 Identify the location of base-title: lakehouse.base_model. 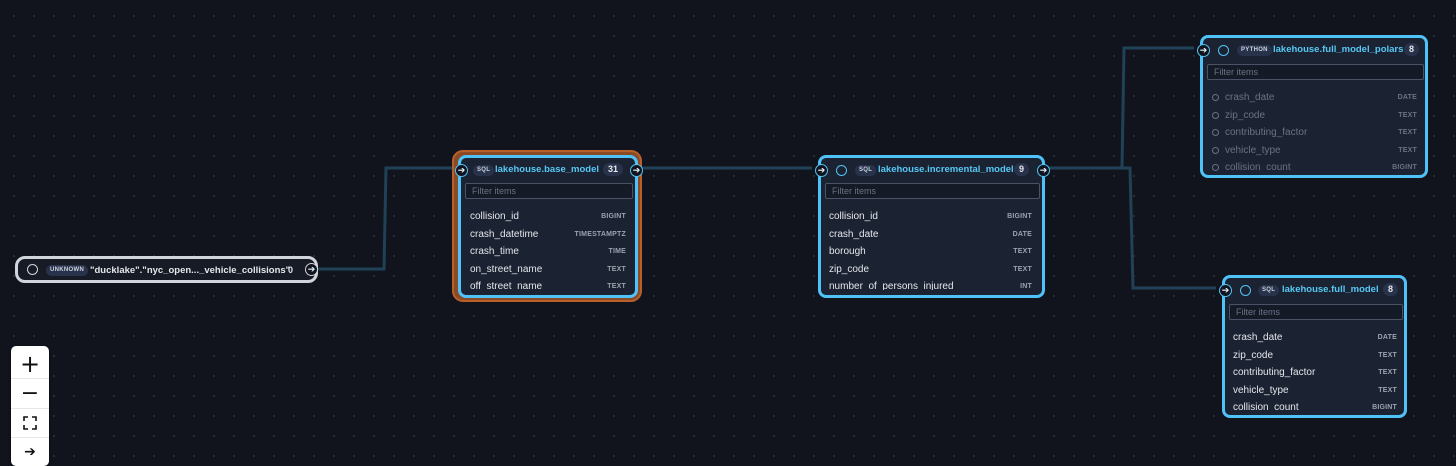
(547, 169).